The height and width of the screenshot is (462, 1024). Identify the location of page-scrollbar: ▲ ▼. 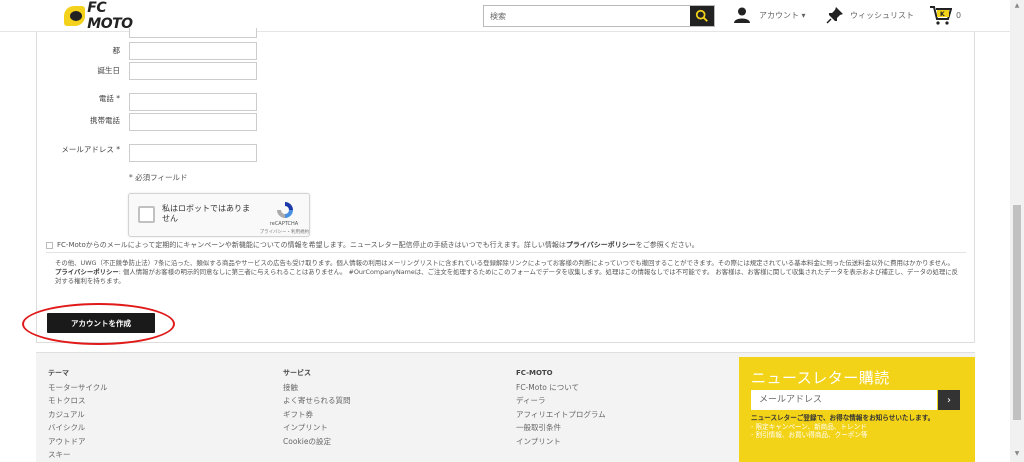
(1017, 231).